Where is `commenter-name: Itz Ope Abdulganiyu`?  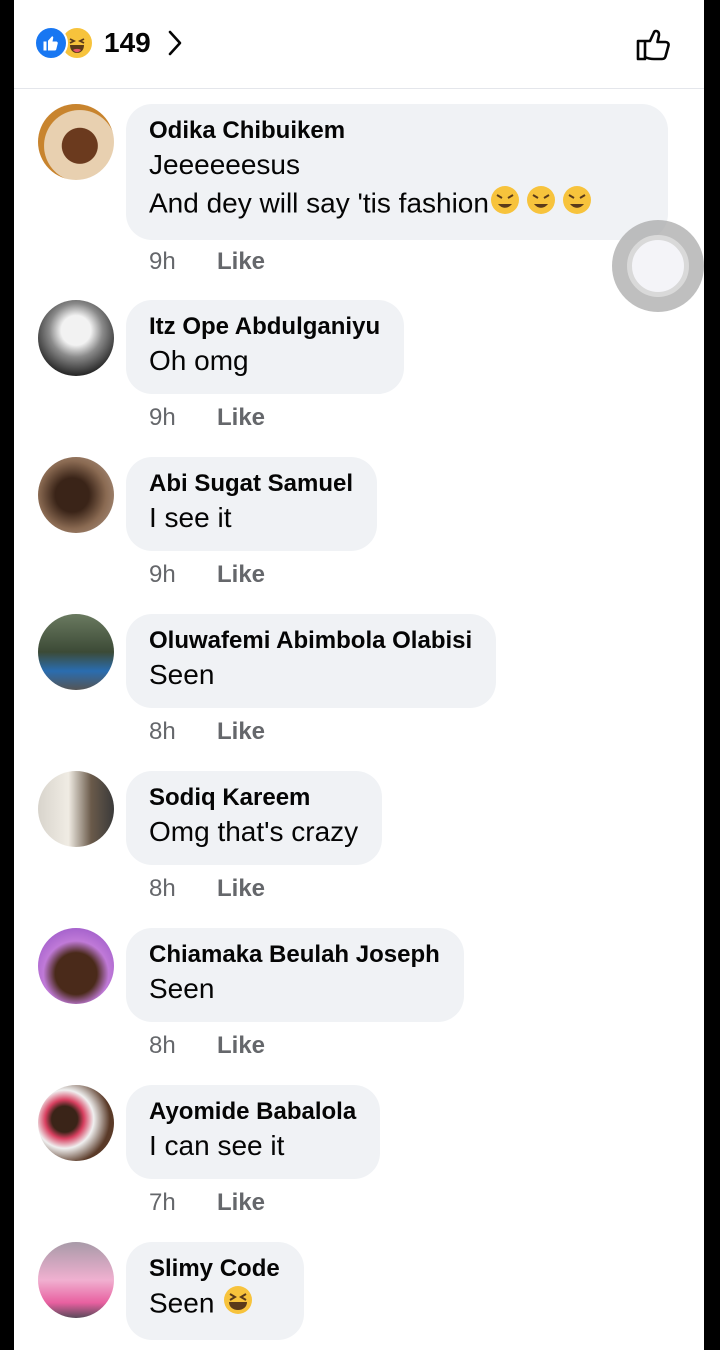
commenter-name: Itz Ope Abdulganiyu is located at coordinates (264, 327).